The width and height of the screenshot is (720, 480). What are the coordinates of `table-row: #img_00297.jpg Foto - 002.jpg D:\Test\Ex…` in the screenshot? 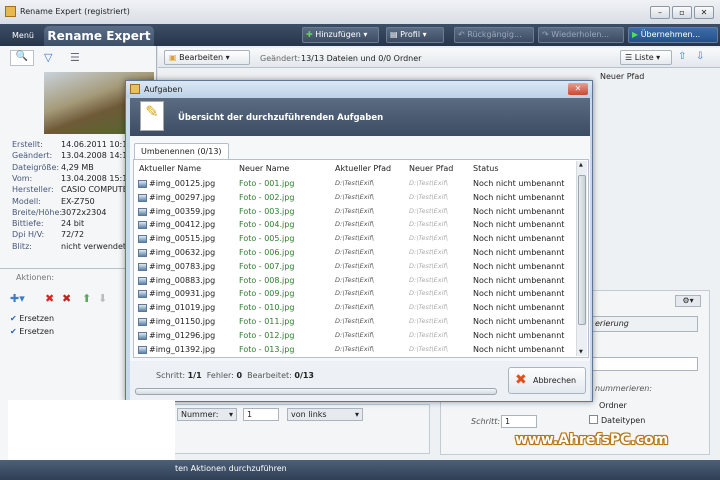 It's located at (356, 198).